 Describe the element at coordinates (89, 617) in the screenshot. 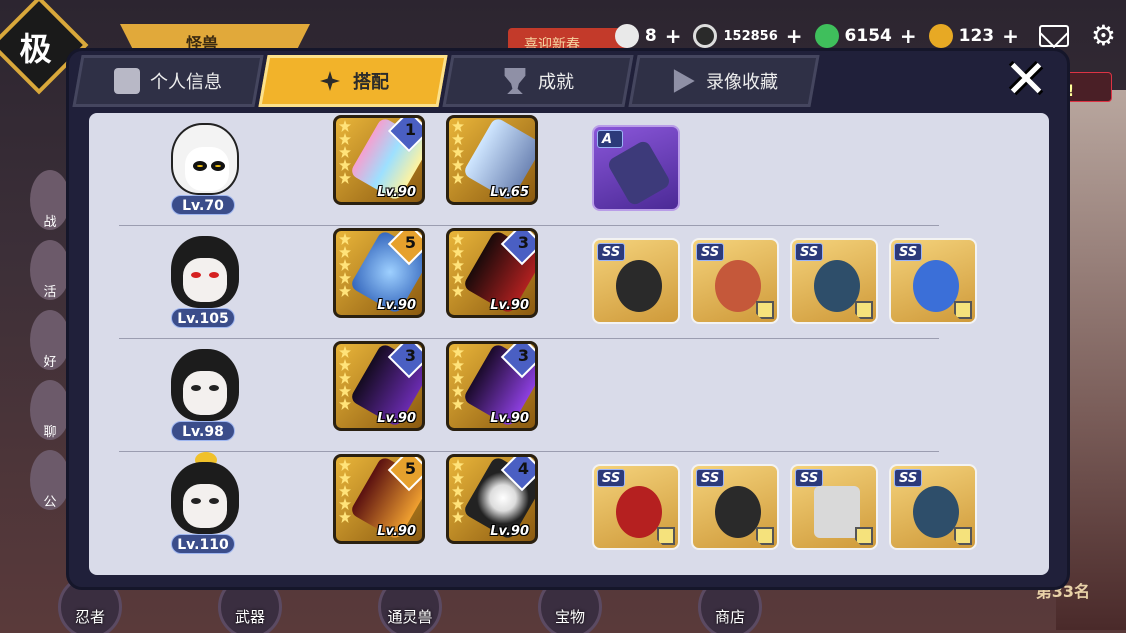

I see `nav-ninja-label: 忍者` at that location.